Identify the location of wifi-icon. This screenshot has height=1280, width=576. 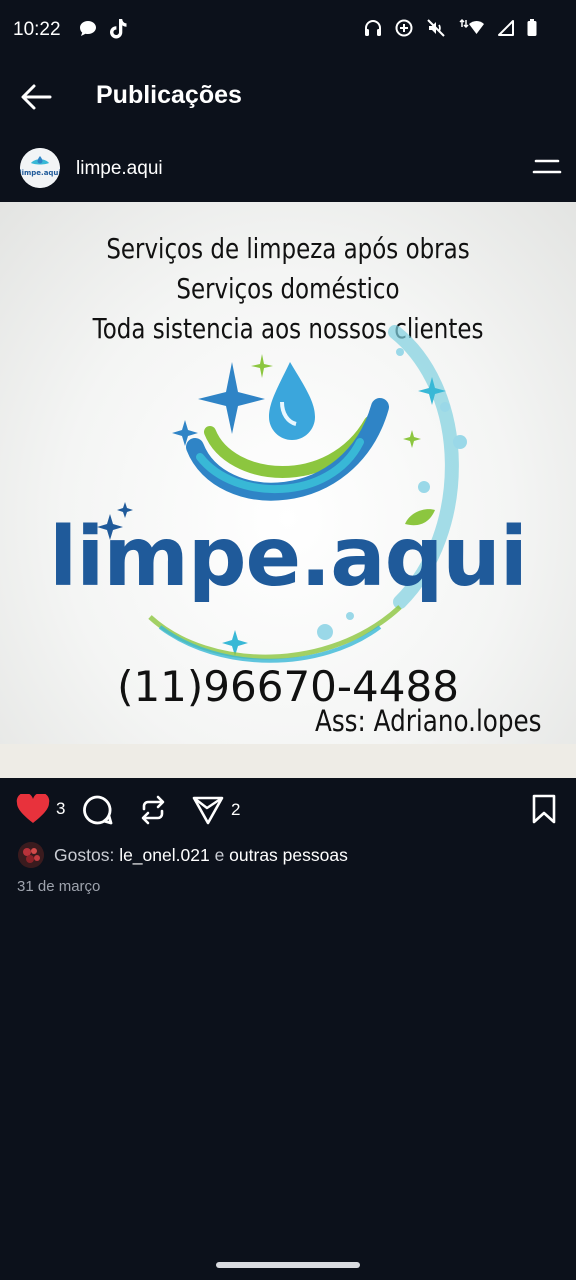
(471, 26).